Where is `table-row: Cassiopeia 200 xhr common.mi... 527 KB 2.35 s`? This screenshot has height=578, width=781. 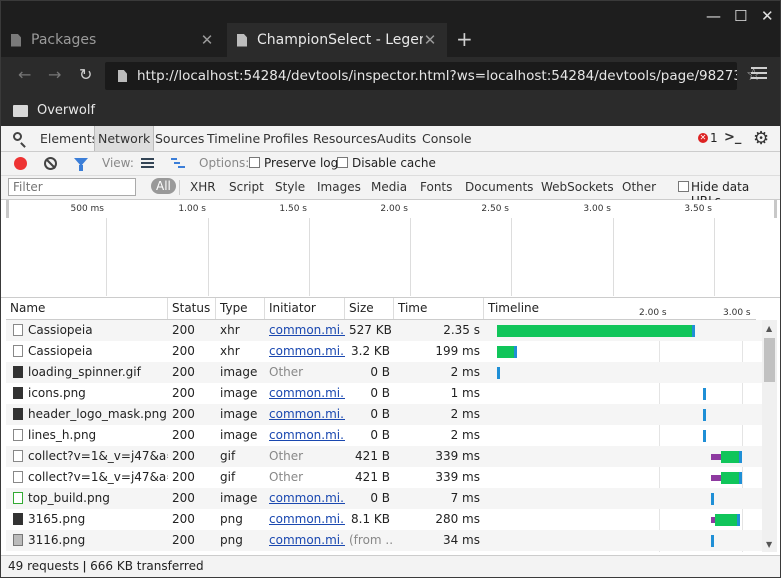 table-row: Cassiopeia 200 xhr common.mi... 527 KB 2.35 s is located at coordinates (384, 330).